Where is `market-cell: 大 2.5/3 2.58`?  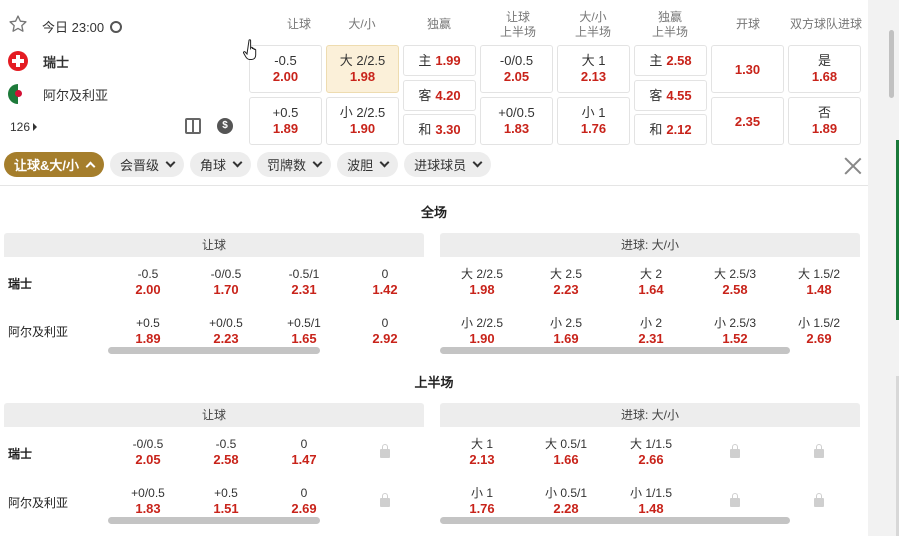
market-cell: 大 2.5/3 2.58 is located at coordinates (735, 282).